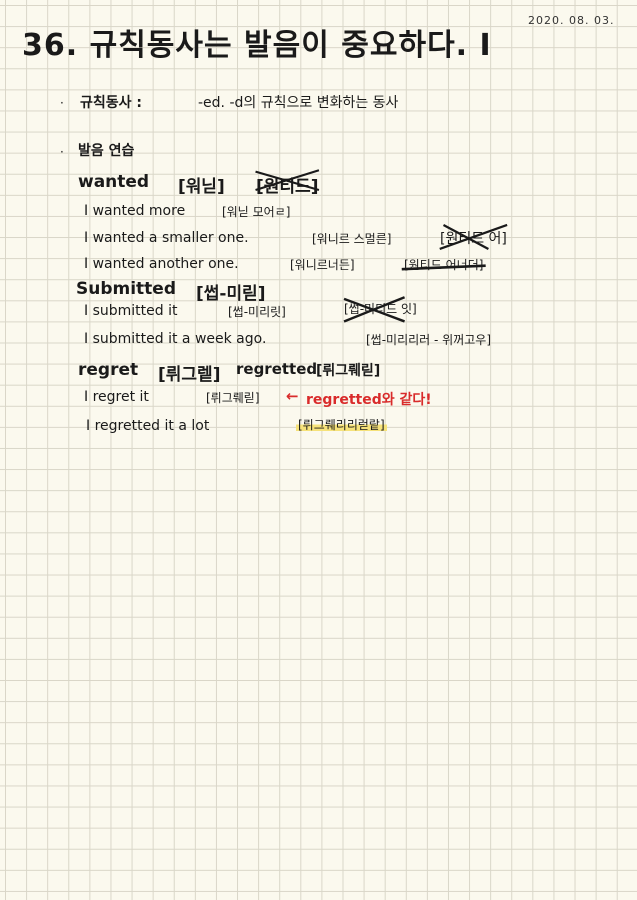  What do you see at coordinates (161, 264) in the screenshot?
I see `example-wanted-3: I wanted another one.` at bounding box center [161, 264].